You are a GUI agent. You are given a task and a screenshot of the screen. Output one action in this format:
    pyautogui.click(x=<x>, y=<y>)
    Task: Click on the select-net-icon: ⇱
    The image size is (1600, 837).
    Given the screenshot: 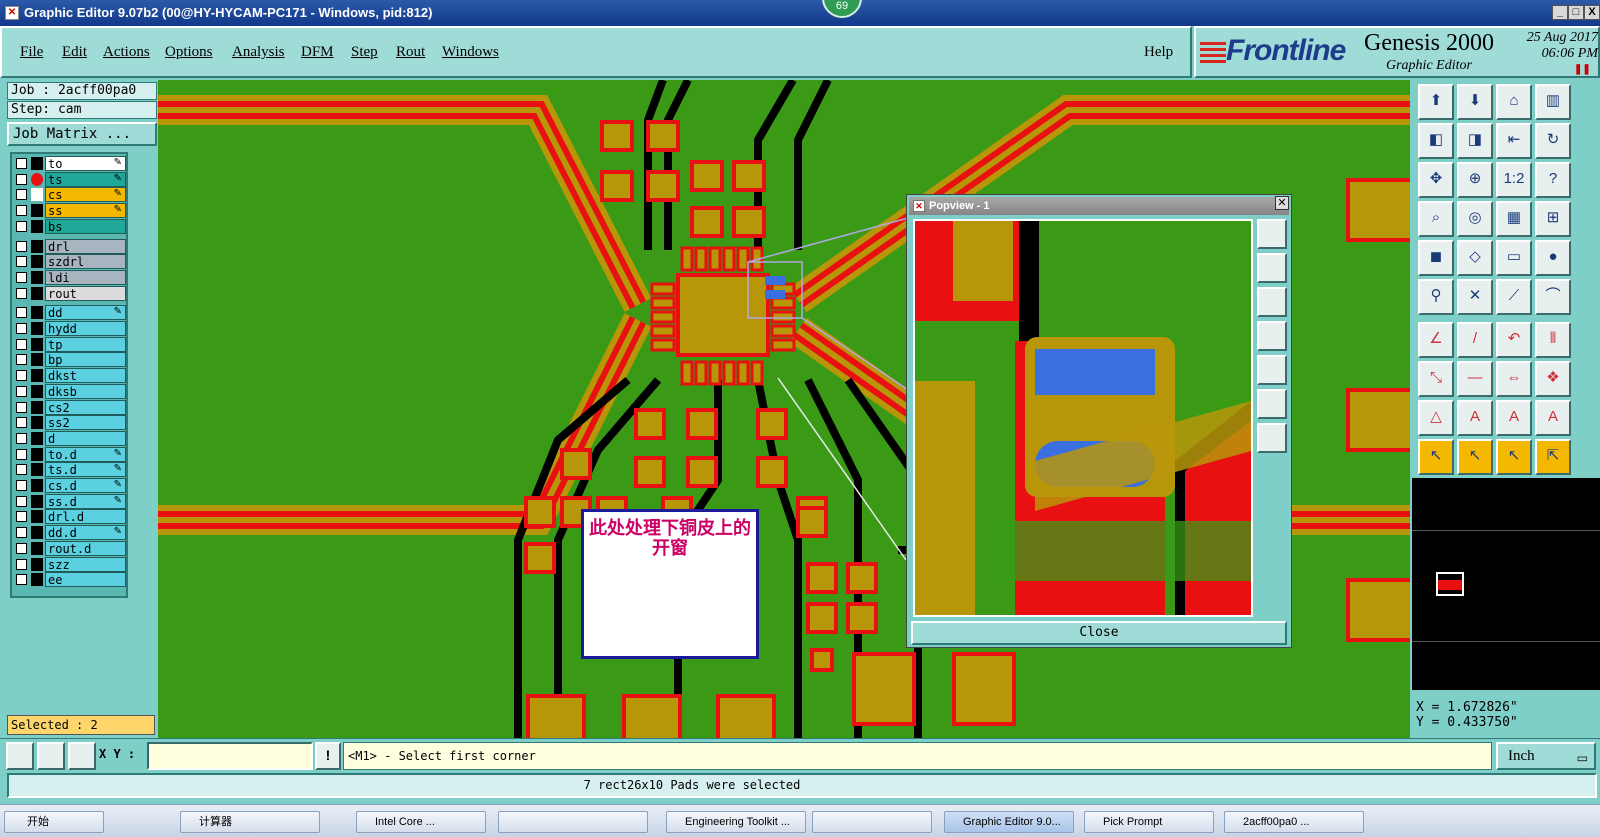 What is the action you would take?
    pyautogui.click(x=1553, y=457)
    